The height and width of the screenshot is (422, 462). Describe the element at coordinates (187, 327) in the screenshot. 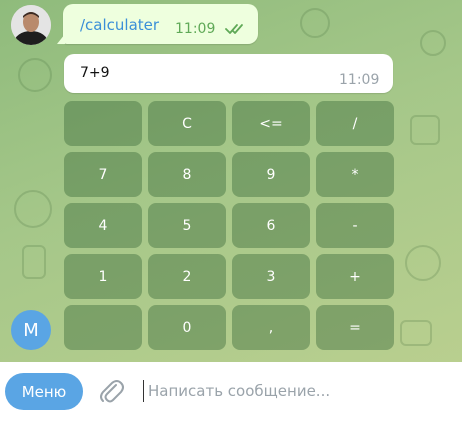

I see `keyboard-key: 0` at that location.